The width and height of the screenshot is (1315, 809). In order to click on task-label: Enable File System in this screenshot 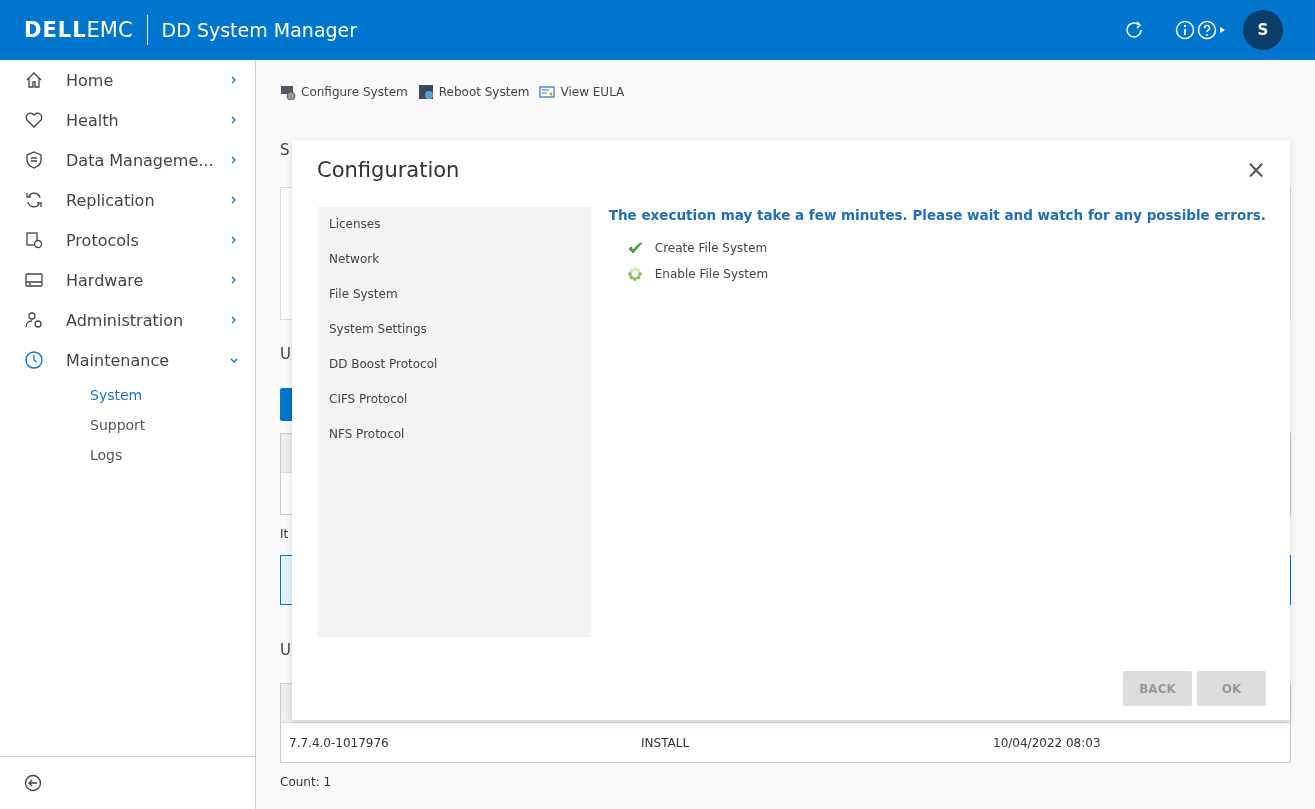, I will do `click(711, 274)`.